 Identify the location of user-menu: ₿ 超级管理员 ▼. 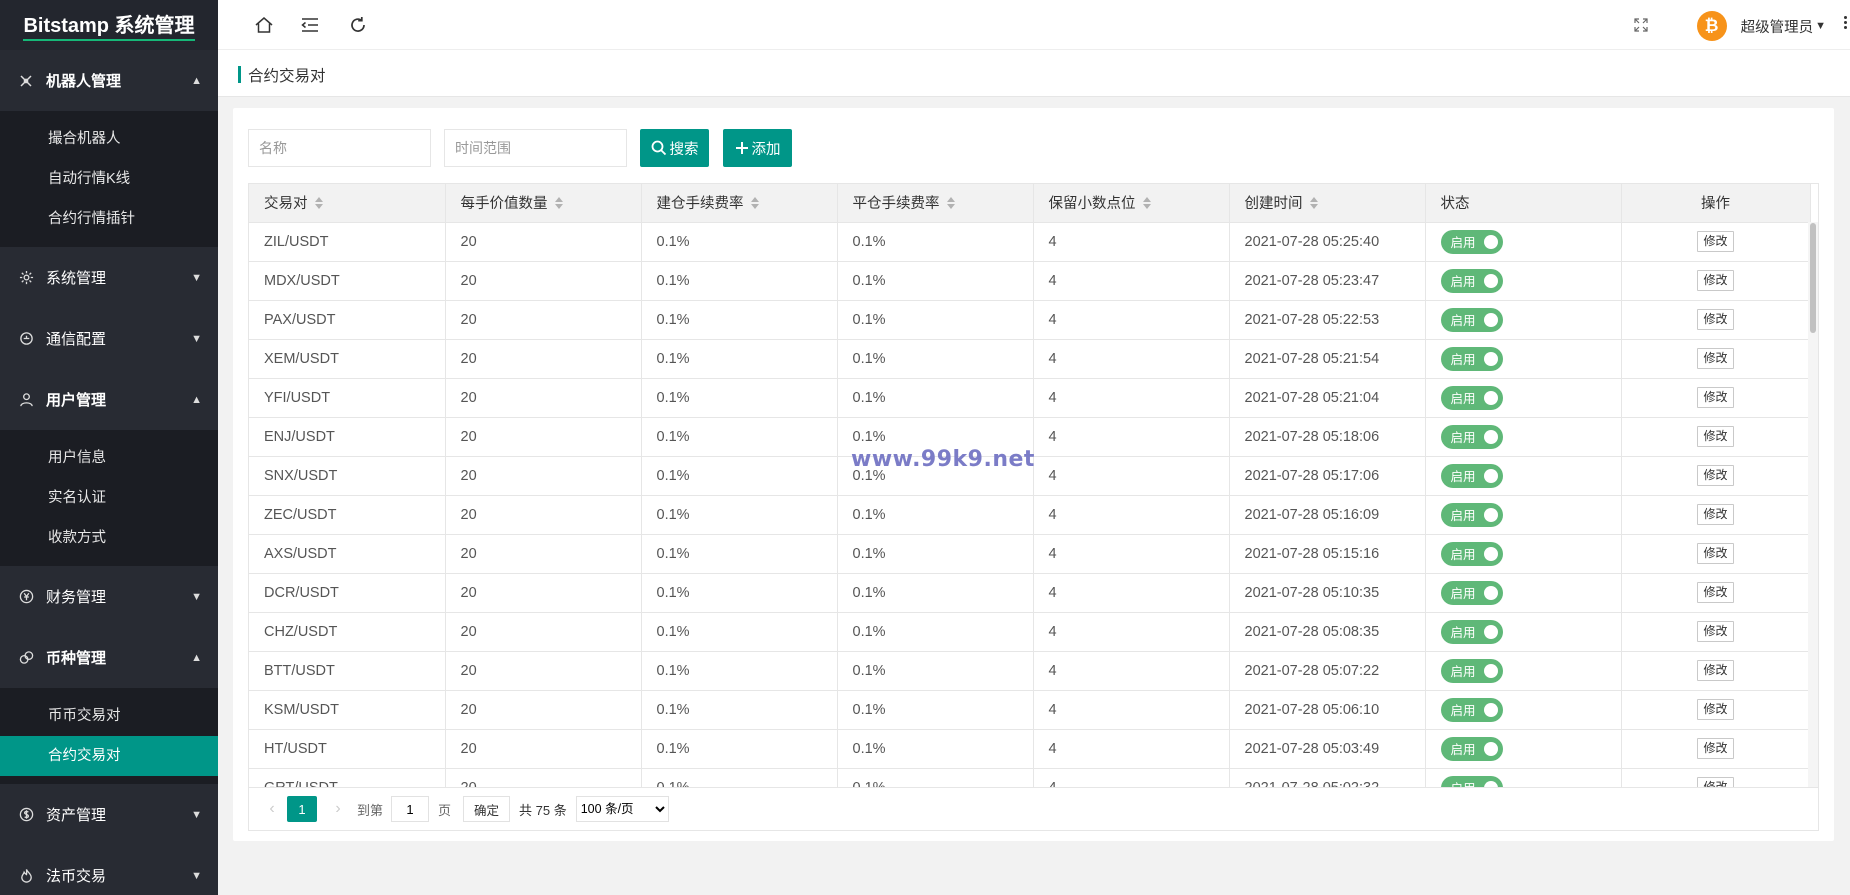
(1761, 26).